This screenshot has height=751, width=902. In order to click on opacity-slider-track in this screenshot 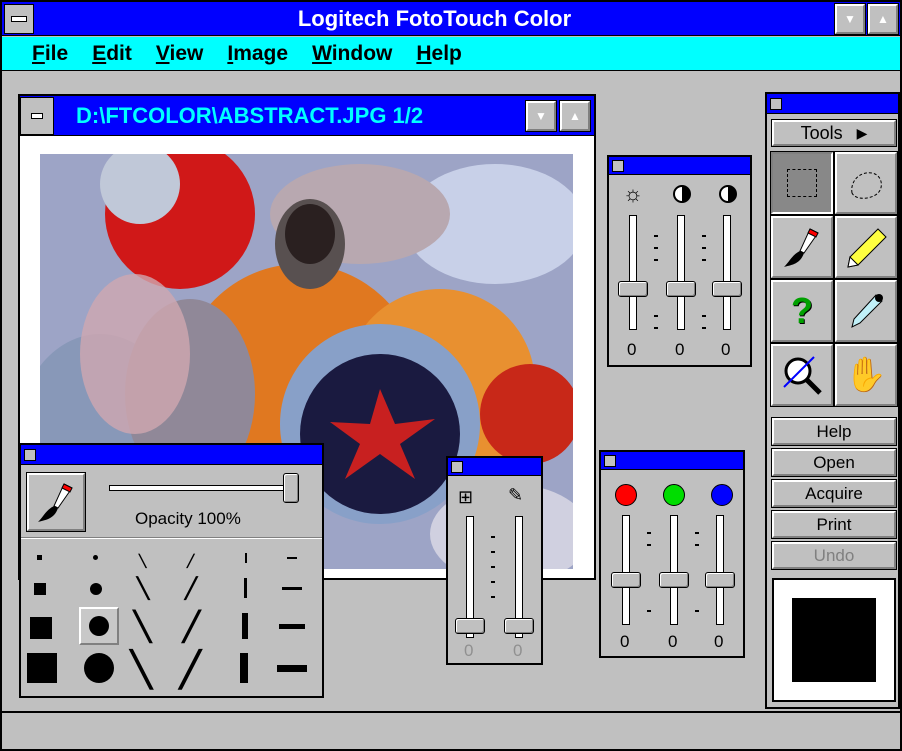, I will do `click(204, 488)`.